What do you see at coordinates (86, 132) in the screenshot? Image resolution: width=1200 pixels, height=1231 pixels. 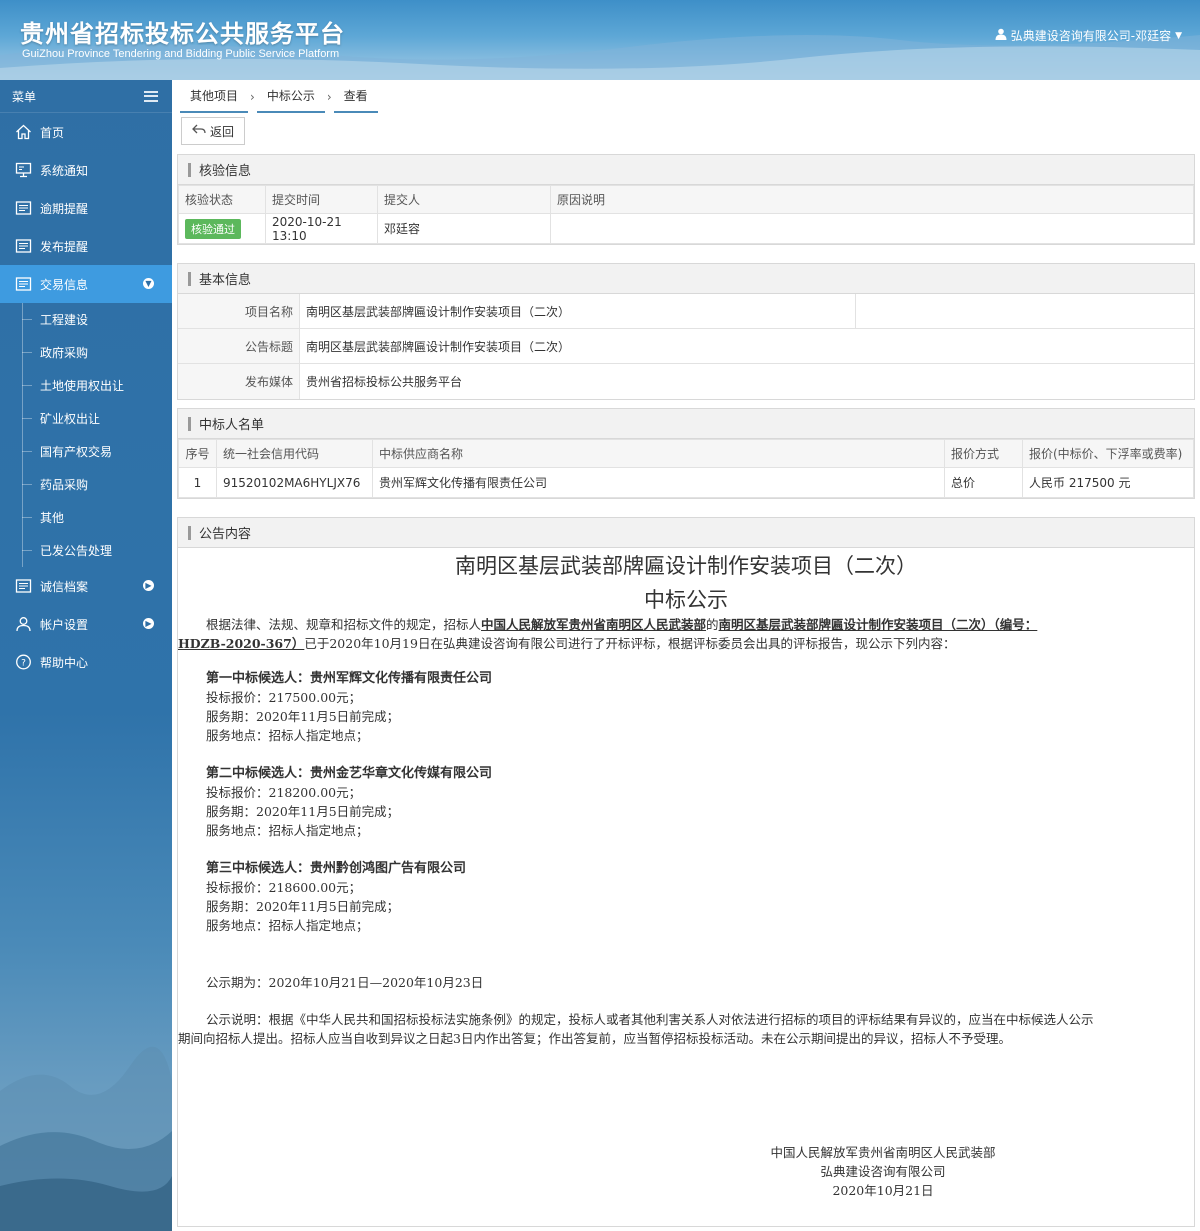 I see `nav-item-home: 首页` at bounding box center [86, 132].